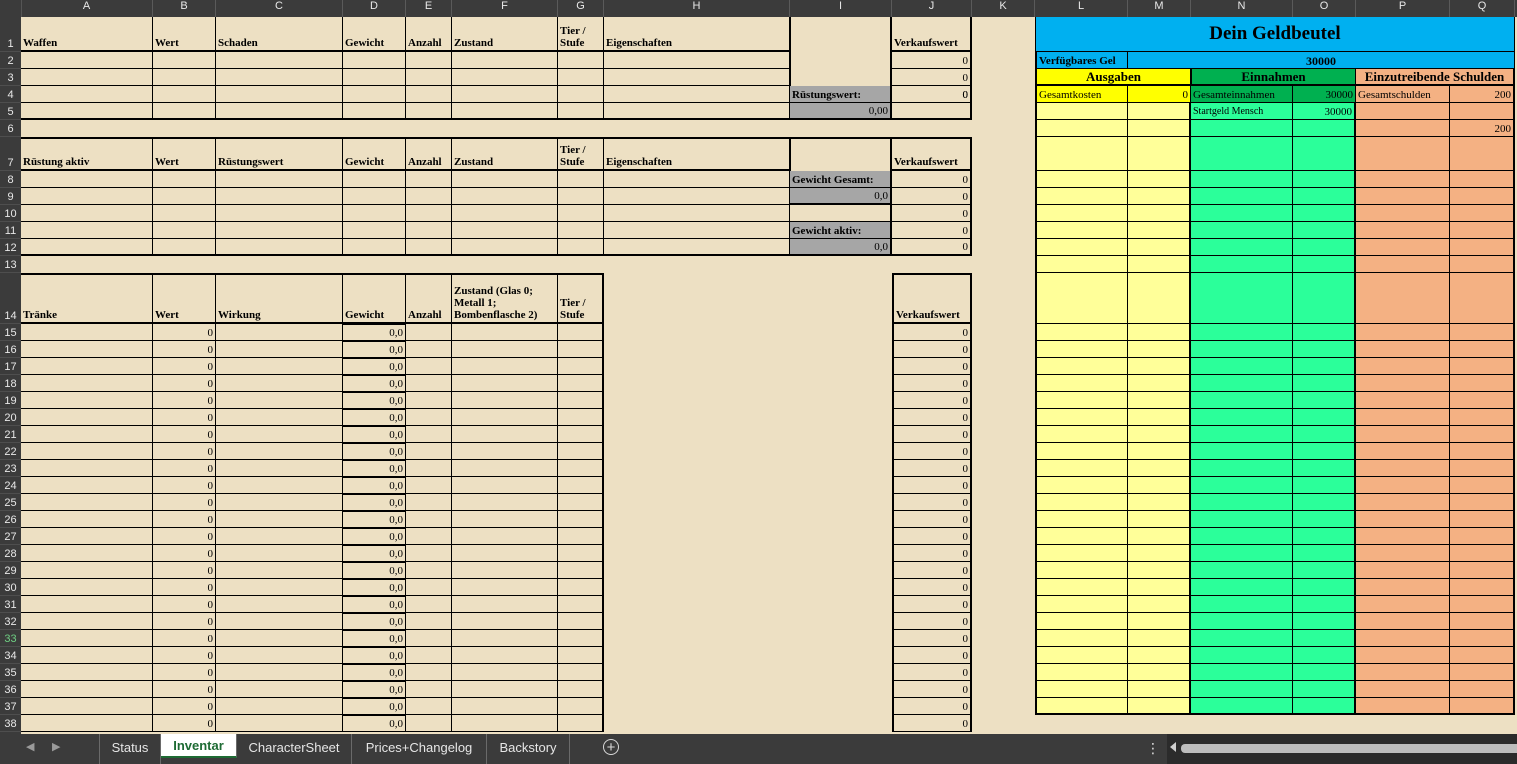 The width and height of the screenshot is (1517, 764). What do you see at coordinates (10, 111) in the screenshot?
I see `row-header-5: 5` at bounding box center [10, 111].